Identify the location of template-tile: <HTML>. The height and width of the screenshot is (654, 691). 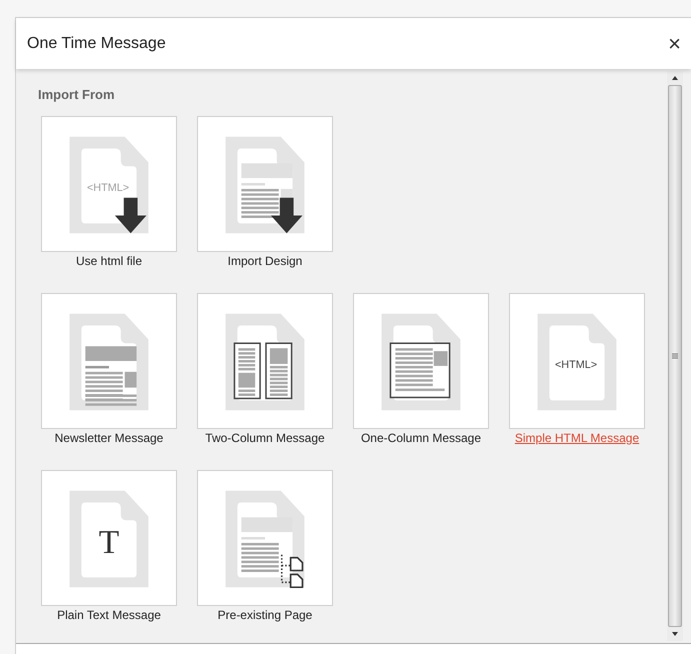
(577, 360).